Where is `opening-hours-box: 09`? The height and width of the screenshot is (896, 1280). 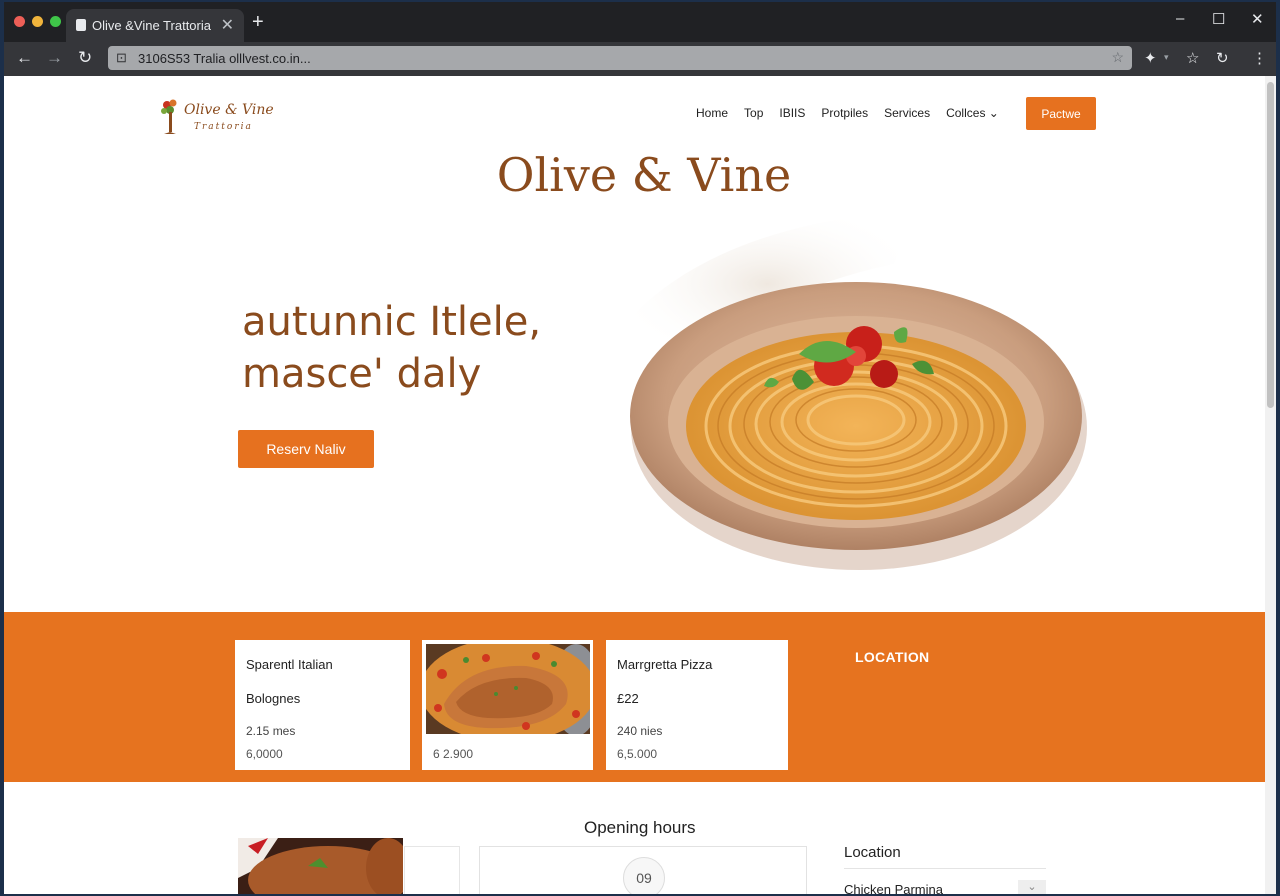
opening-hours-box: 09 is located at coordinates (643, 870).